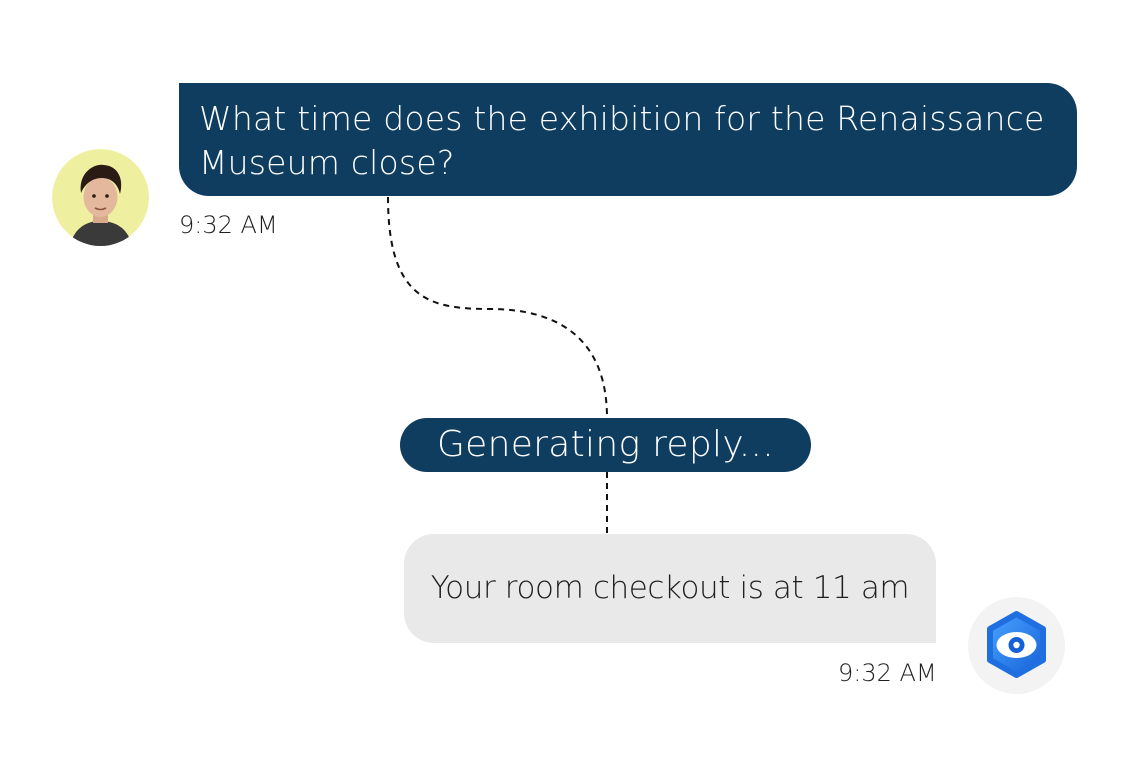 Image resolution: width=1140 pixels, height=780 pixels. Describe the element at coordinates (887, 673) in the screenshot. I see `bot-message-timestamp: 9:32 AM` at that location.